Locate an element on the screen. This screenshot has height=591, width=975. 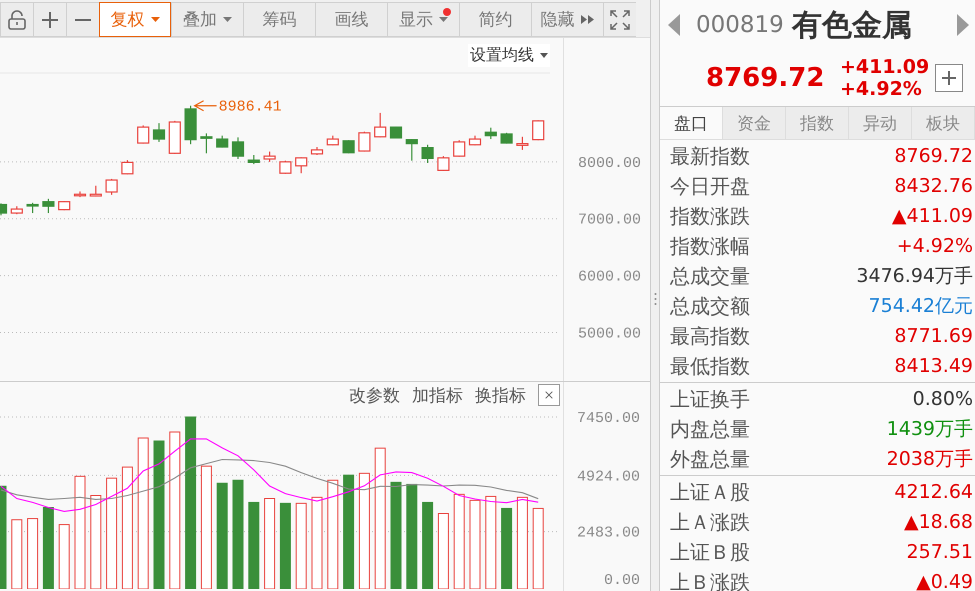
minus-button is located at coordinates (82, 19).